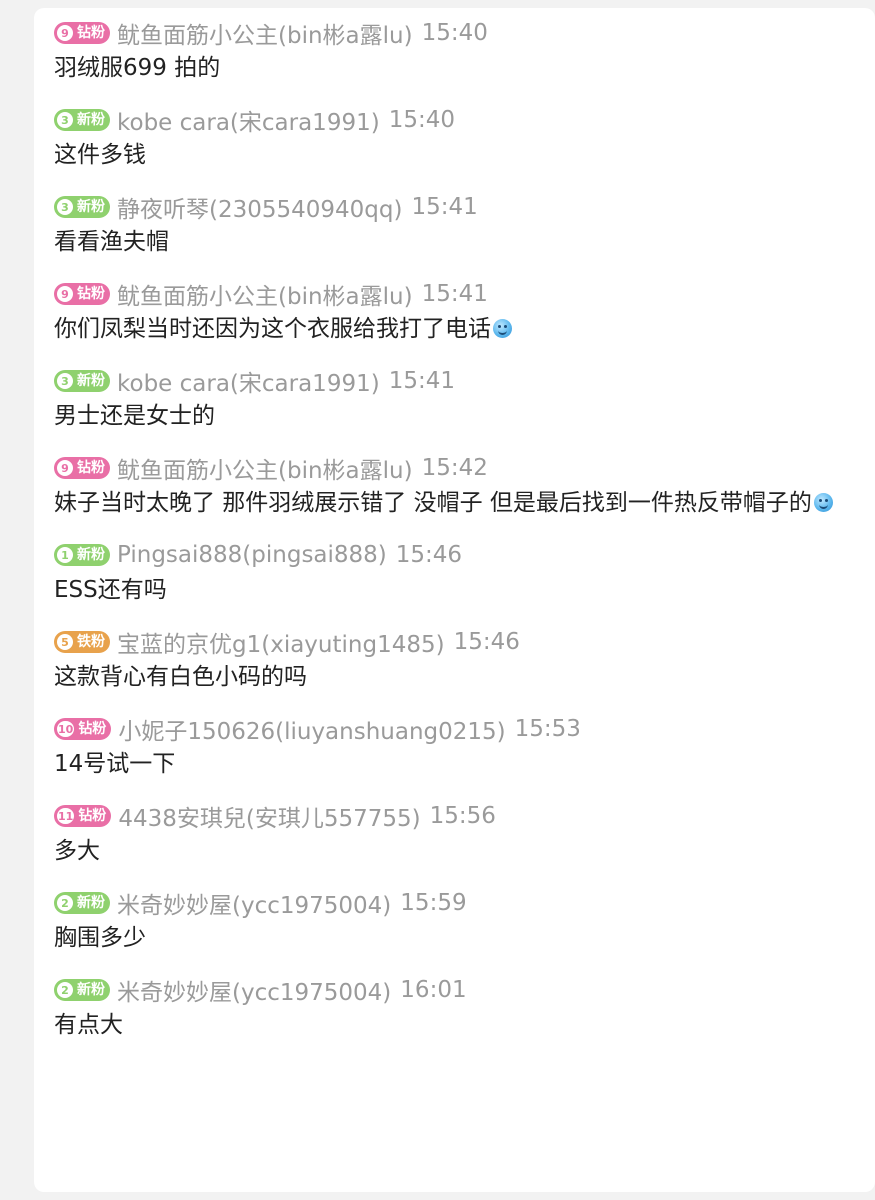 The width and height of the screenshot is (875, 1200). What do you see at coordinates (111, 242) in the screenshot?
I see `message-text: 看看渔夫帽` at bounding box center [111, 242].